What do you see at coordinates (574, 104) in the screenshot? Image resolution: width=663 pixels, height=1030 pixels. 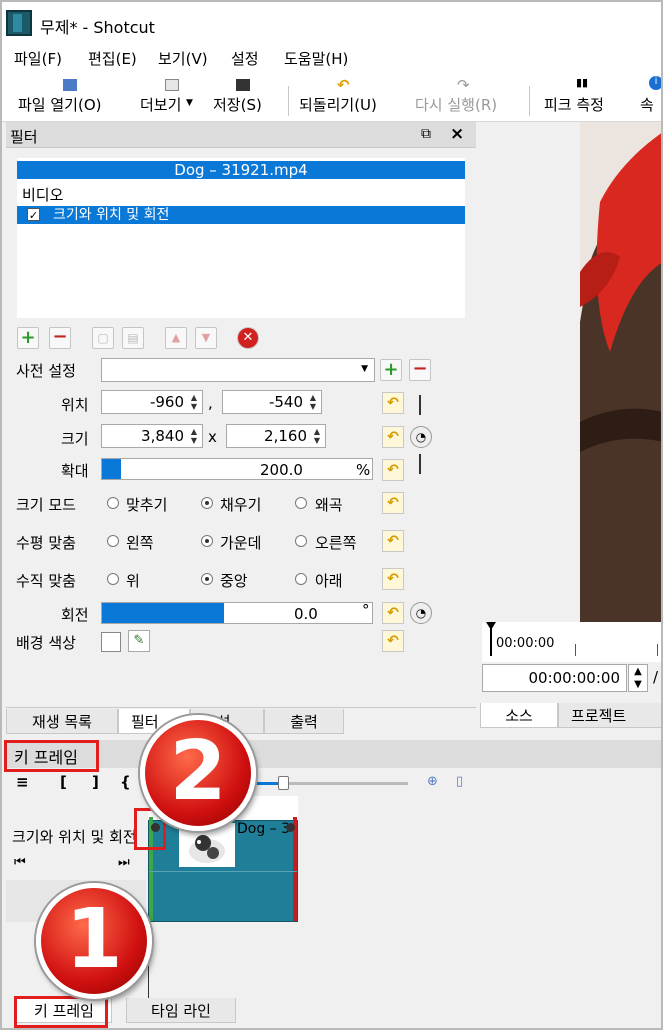 I see `peak-meter-button: 피크 측정` at bounding box center [574, 104].